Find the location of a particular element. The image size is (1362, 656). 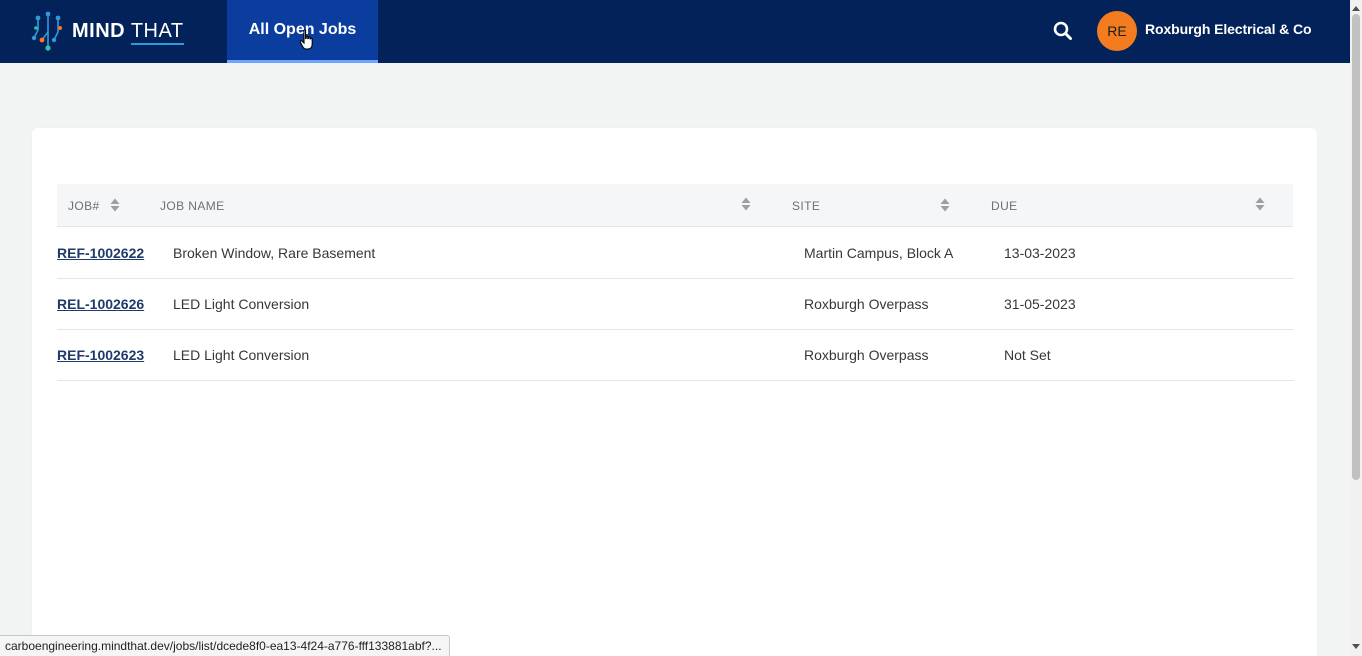

avatar-initials: RE is located at coordinates (1117, 31).